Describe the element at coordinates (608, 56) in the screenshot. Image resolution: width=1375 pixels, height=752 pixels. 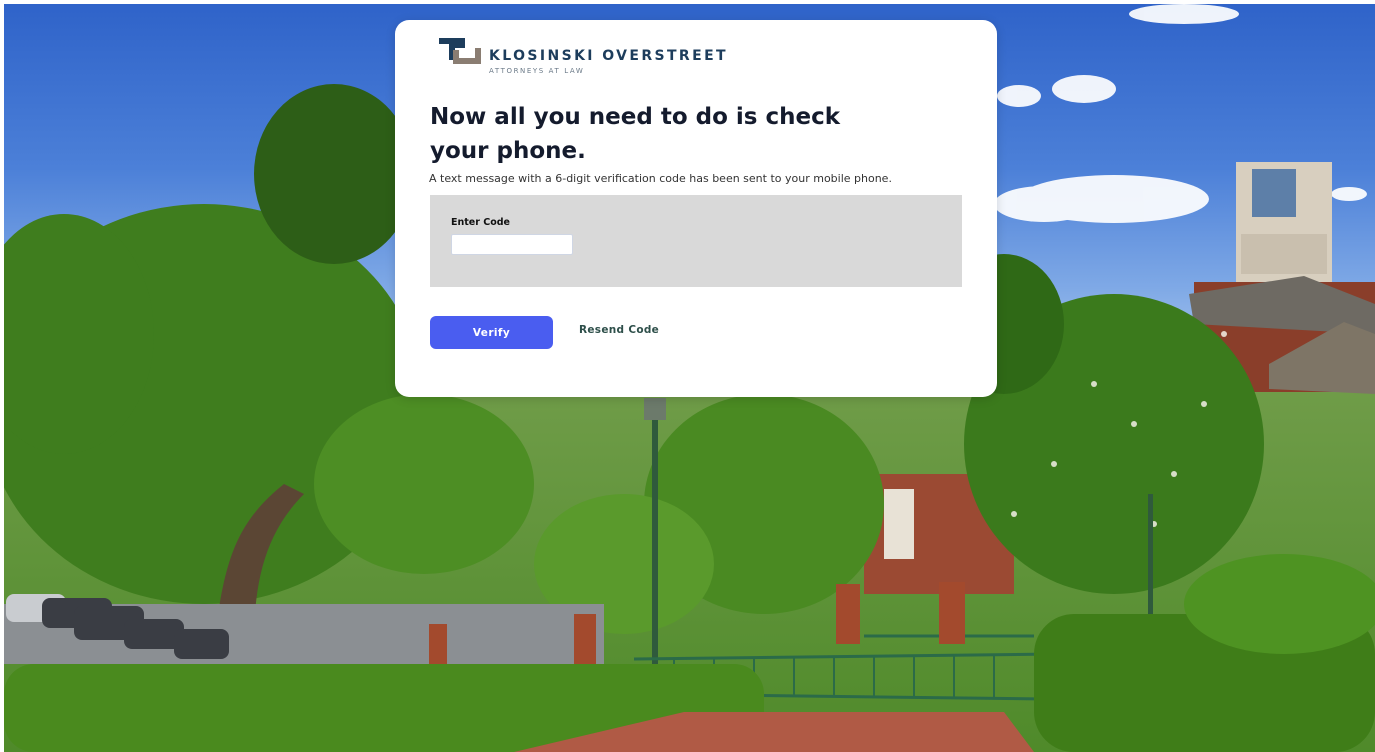
I see `brand-name: KLOSINSKI OVERSTREET` at that location.